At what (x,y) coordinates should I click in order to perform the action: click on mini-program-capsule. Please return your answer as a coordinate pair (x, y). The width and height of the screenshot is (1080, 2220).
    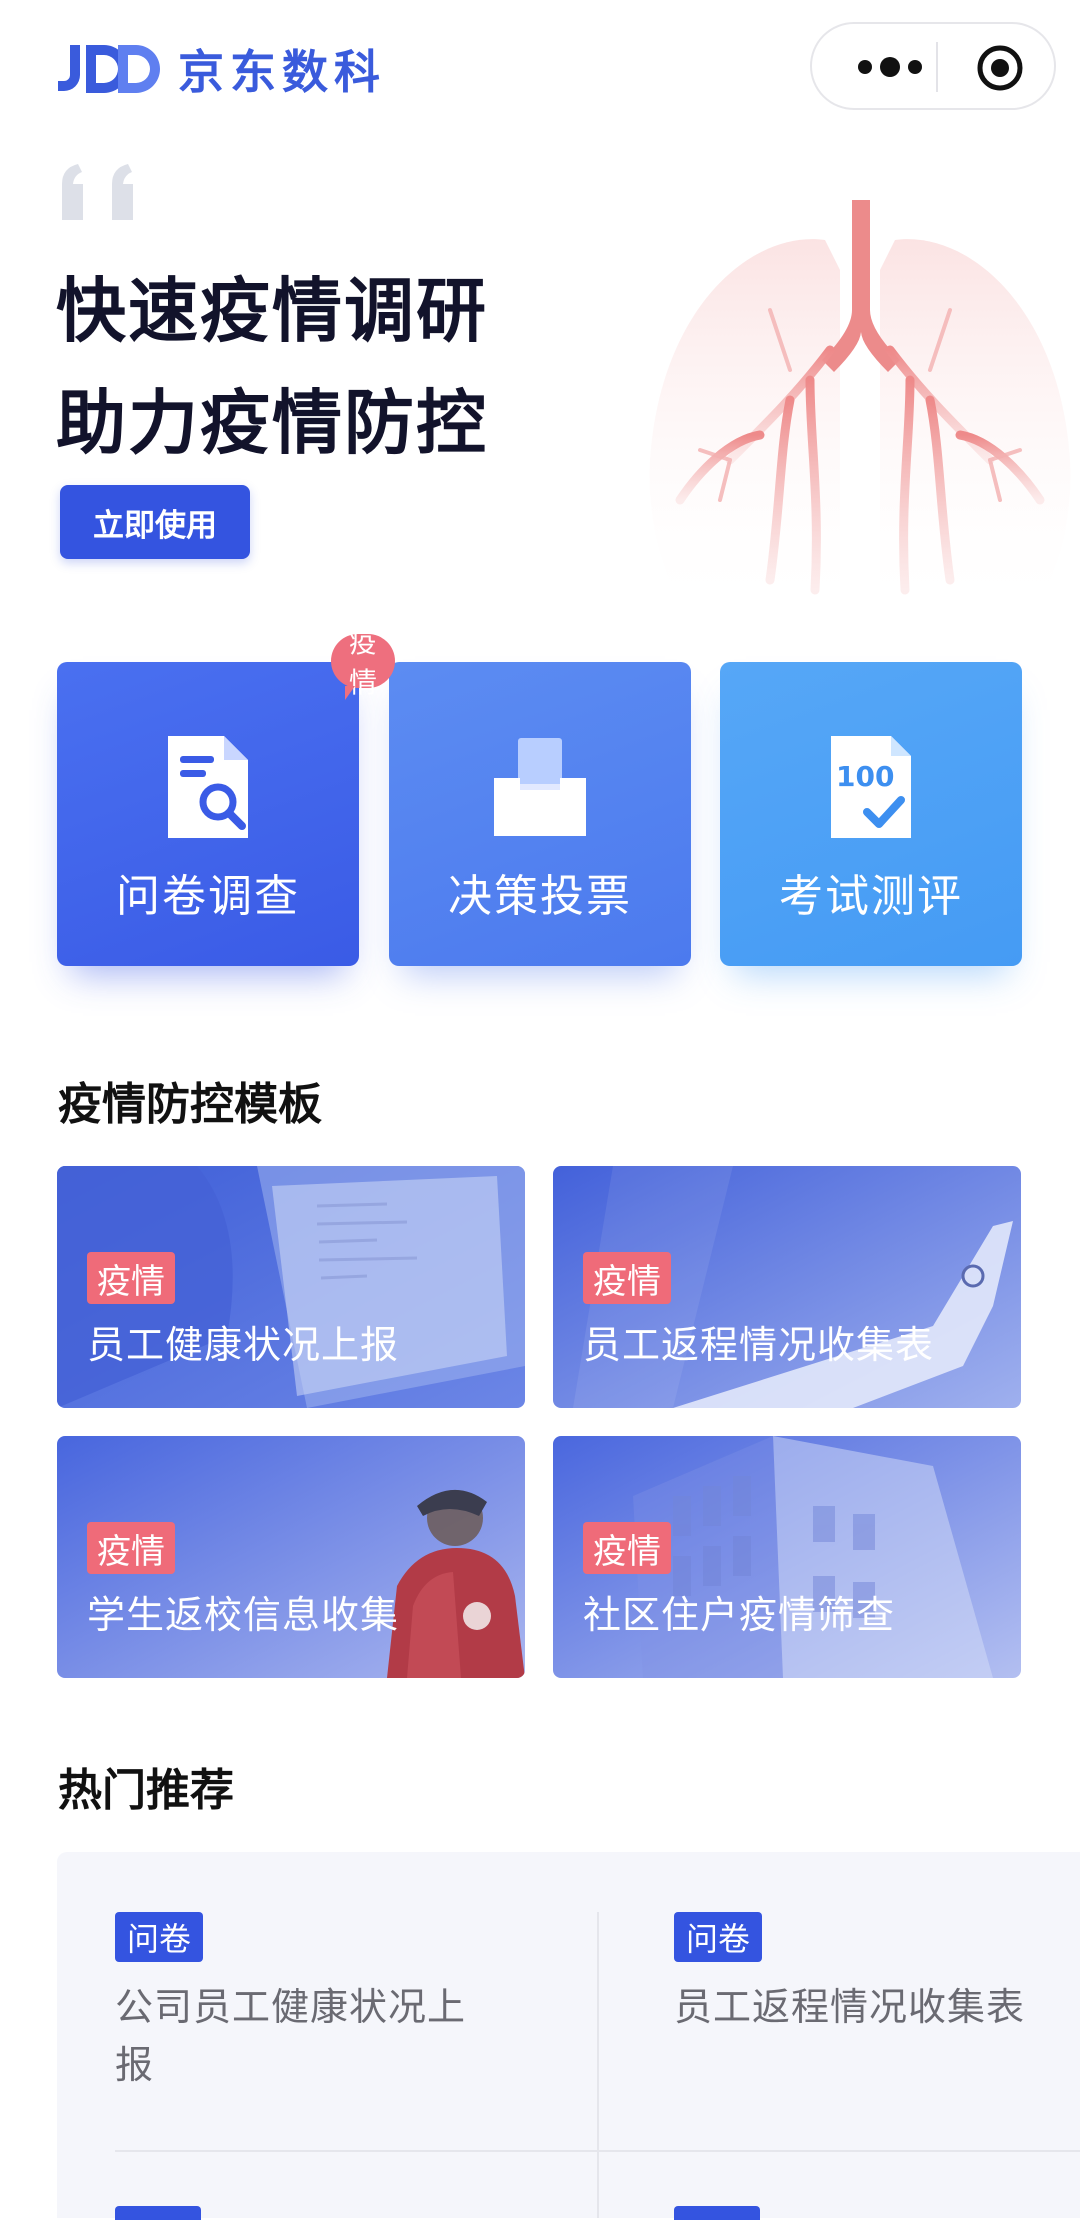
    Looking at the image, I should click on (933, 66).